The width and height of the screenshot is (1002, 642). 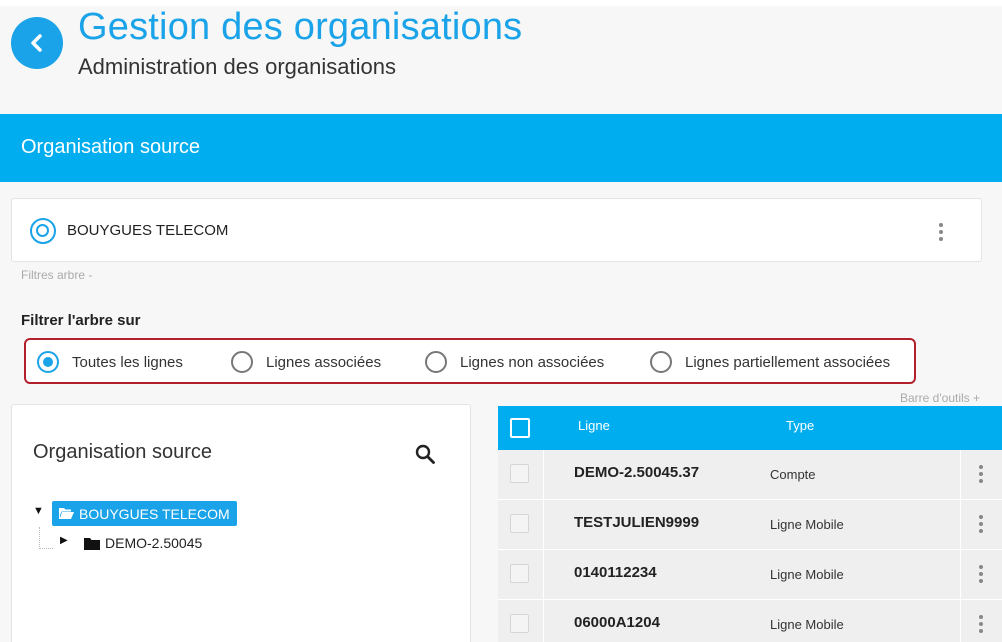 What do you see at coordinates (940, 398) in the screenshot?
I see `toolbar-toggle: Barre d'outils +` at bounding box center [940, 398].